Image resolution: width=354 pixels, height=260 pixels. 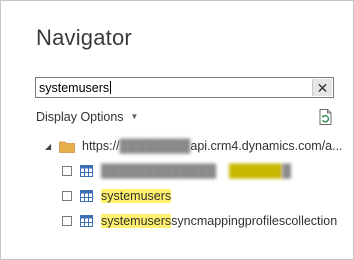 What do you see at coordinates (219, 221) in the screenshot?
I see `item-label: systemuserssyncmappingprofilescollection` at bounding box center [219, 221].